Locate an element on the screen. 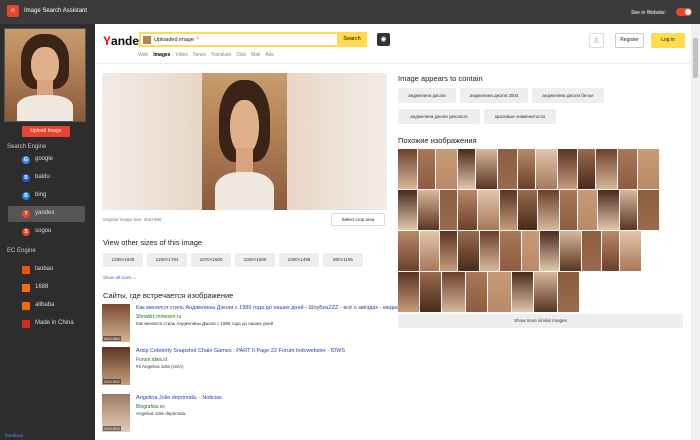 Image resolution: width=700 pixels, height=440 pixels. engine-item-baidu: Bbaidu is located at coordinates (46, 178).